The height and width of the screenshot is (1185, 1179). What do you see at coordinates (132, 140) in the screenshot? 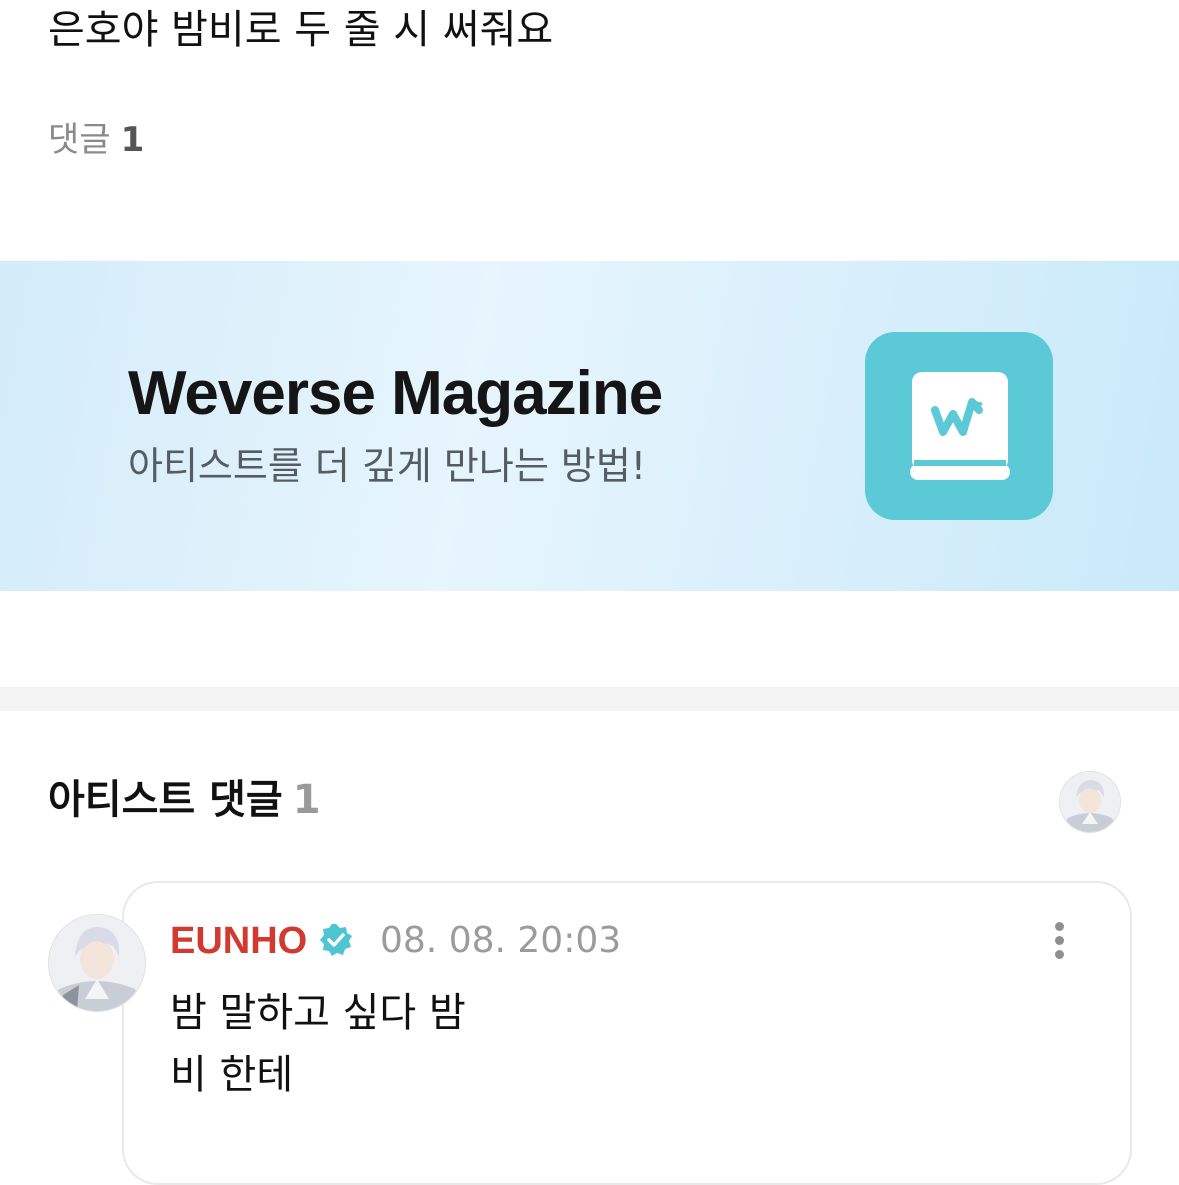
I see `comment-count-number: 1` at bounding box center [132, 140].